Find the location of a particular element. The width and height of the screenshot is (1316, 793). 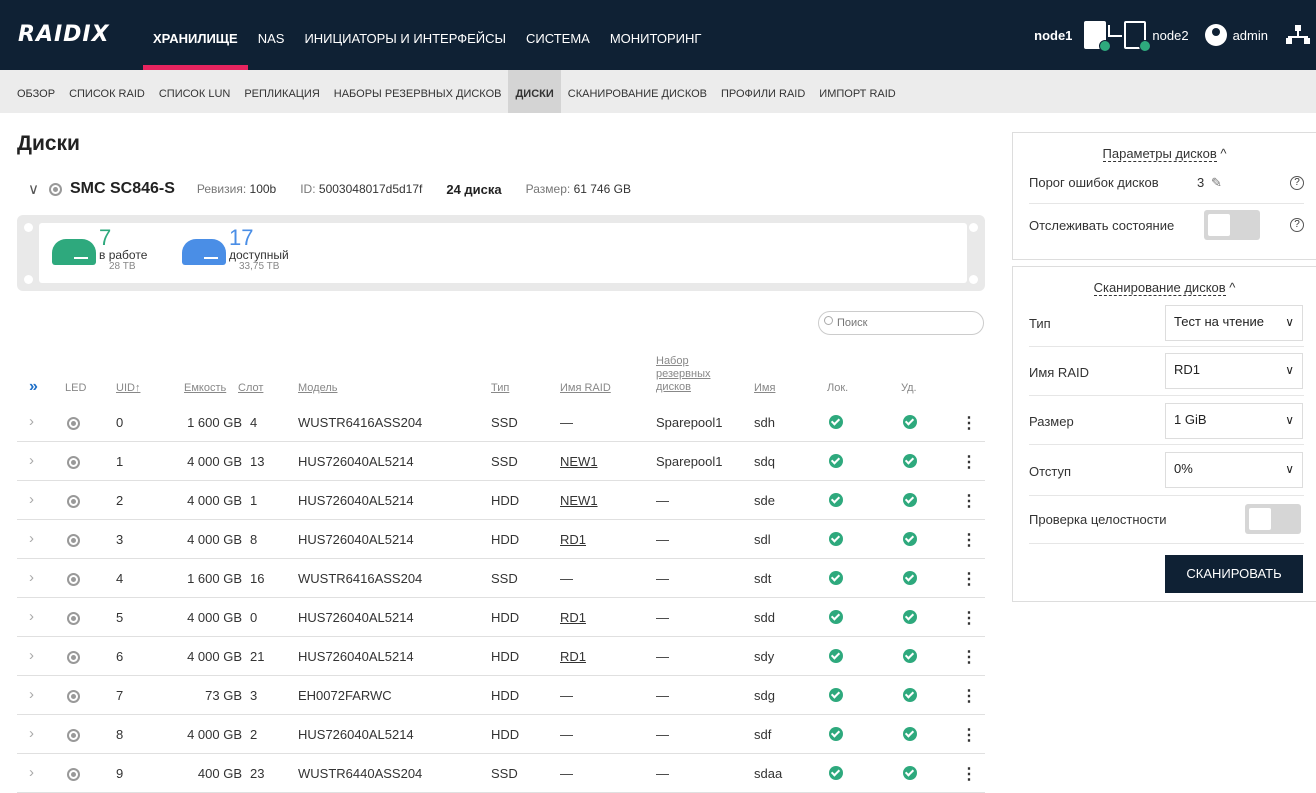

node2-label: node2 is located at coordinates (1170, 35).